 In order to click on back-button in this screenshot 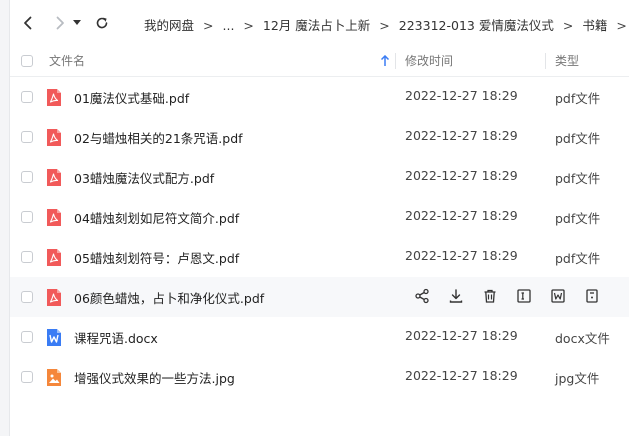, I will do `click(28, 23)`.